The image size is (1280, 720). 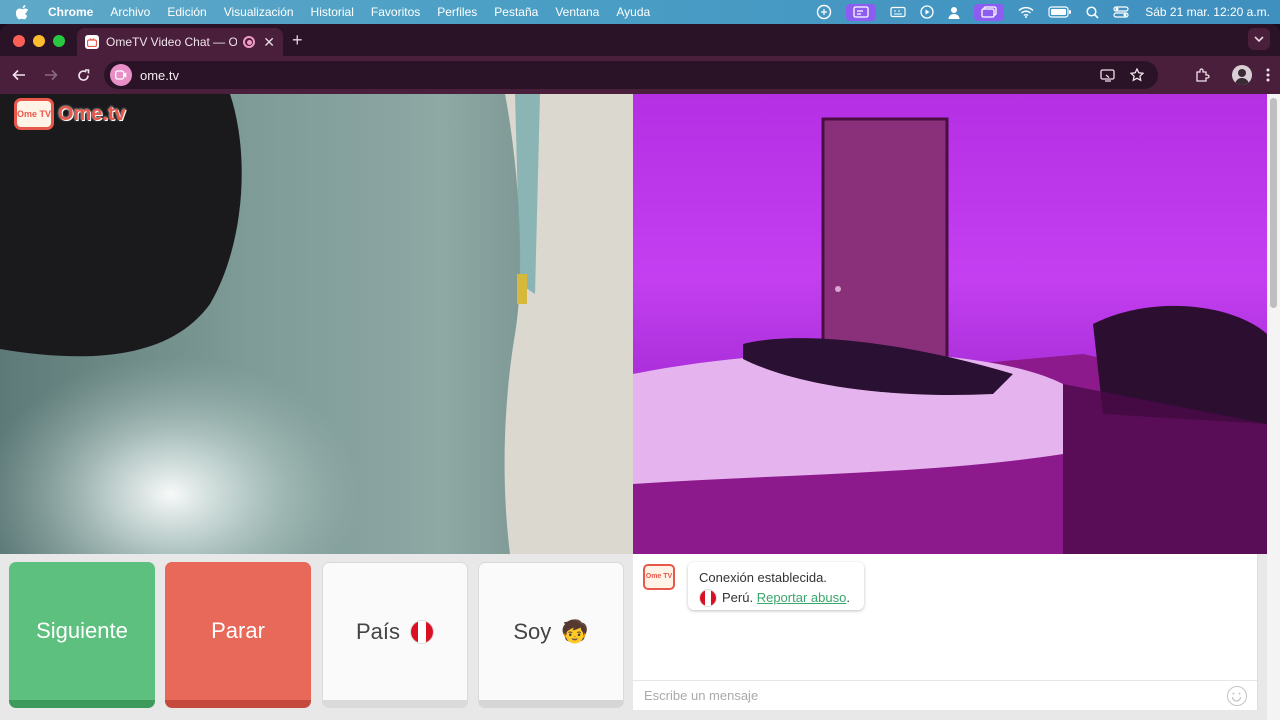 I want to click on menu-visualizacion: Visualización, so click(x=259, y=12).